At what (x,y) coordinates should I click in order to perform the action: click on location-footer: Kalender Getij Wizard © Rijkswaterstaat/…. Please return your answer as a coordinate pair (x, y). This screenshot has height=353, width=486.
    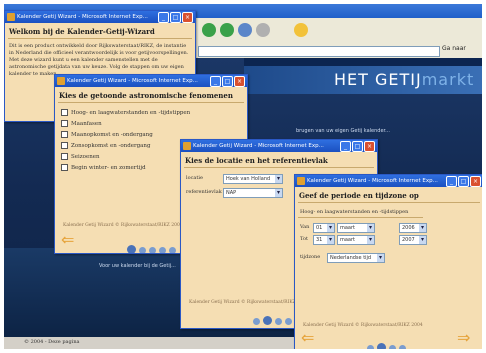
    Looking at the image, I should click on (249, 302).